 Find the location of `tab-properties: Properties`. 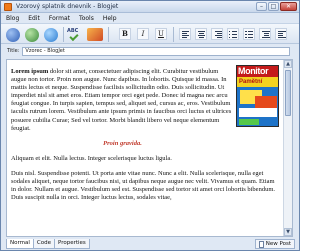

tab-properties: Properties is located at coordinates (72, 244).